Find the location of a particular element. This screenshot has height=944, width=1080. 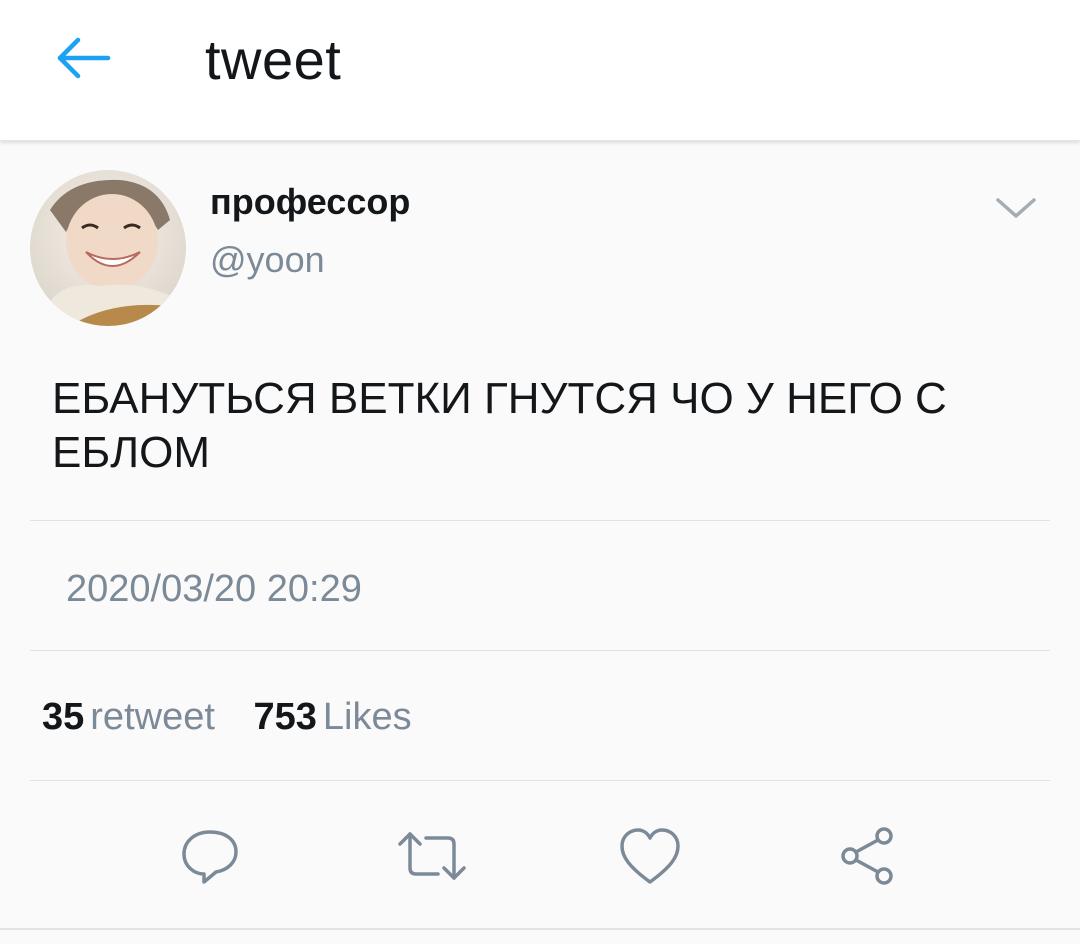

avatar is located at coordinates (108, 248).